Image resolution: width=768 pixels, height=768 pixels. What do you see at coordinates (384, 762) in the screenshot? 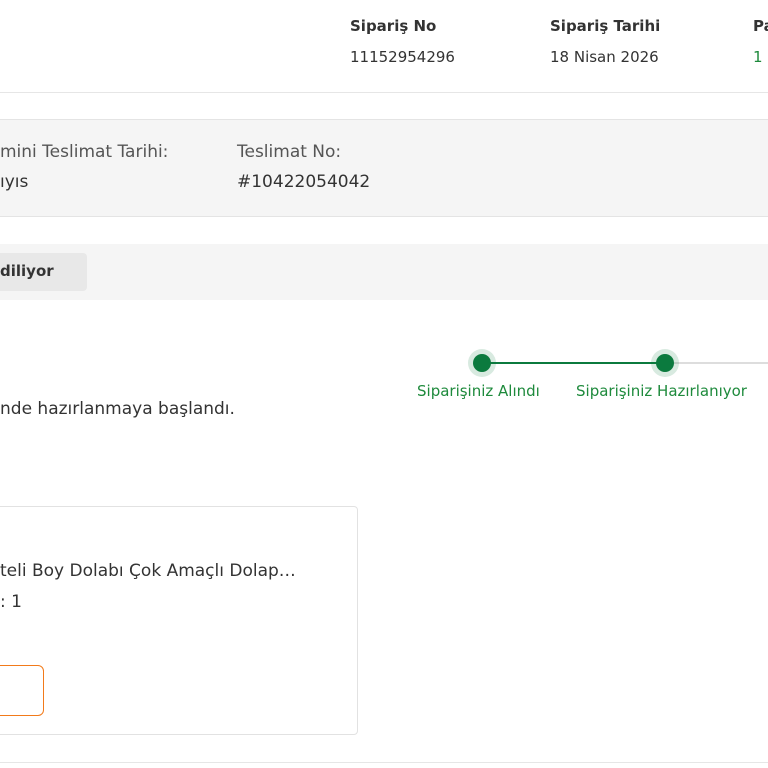
I see `bottom-divider` at bounding box center [384, 762].